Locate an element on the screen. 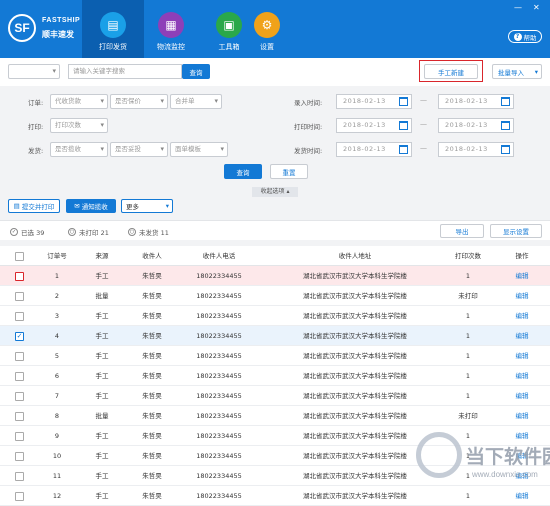 This screenshot has width=550, height=506. col-address: 收件人地址 is located at coordinates (355, 256).